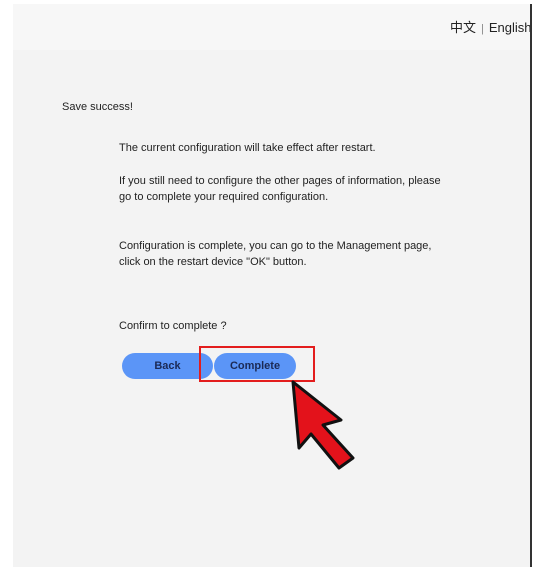 The image size is (544, 571). What do you see at coordinates (463, 27) in the screenshot?
I see `lang-chinese-link: 中文` at bounding box center [463, 27].